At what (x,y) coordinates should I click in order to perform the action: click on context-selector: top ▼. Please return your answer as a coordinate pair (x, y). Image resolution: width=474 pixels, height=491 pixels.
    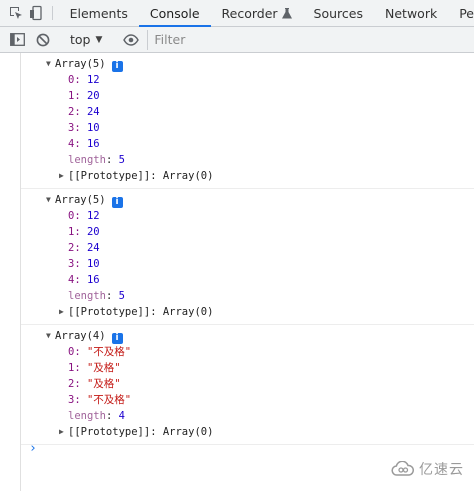
    Looking at the image, I should click on (86, 39).